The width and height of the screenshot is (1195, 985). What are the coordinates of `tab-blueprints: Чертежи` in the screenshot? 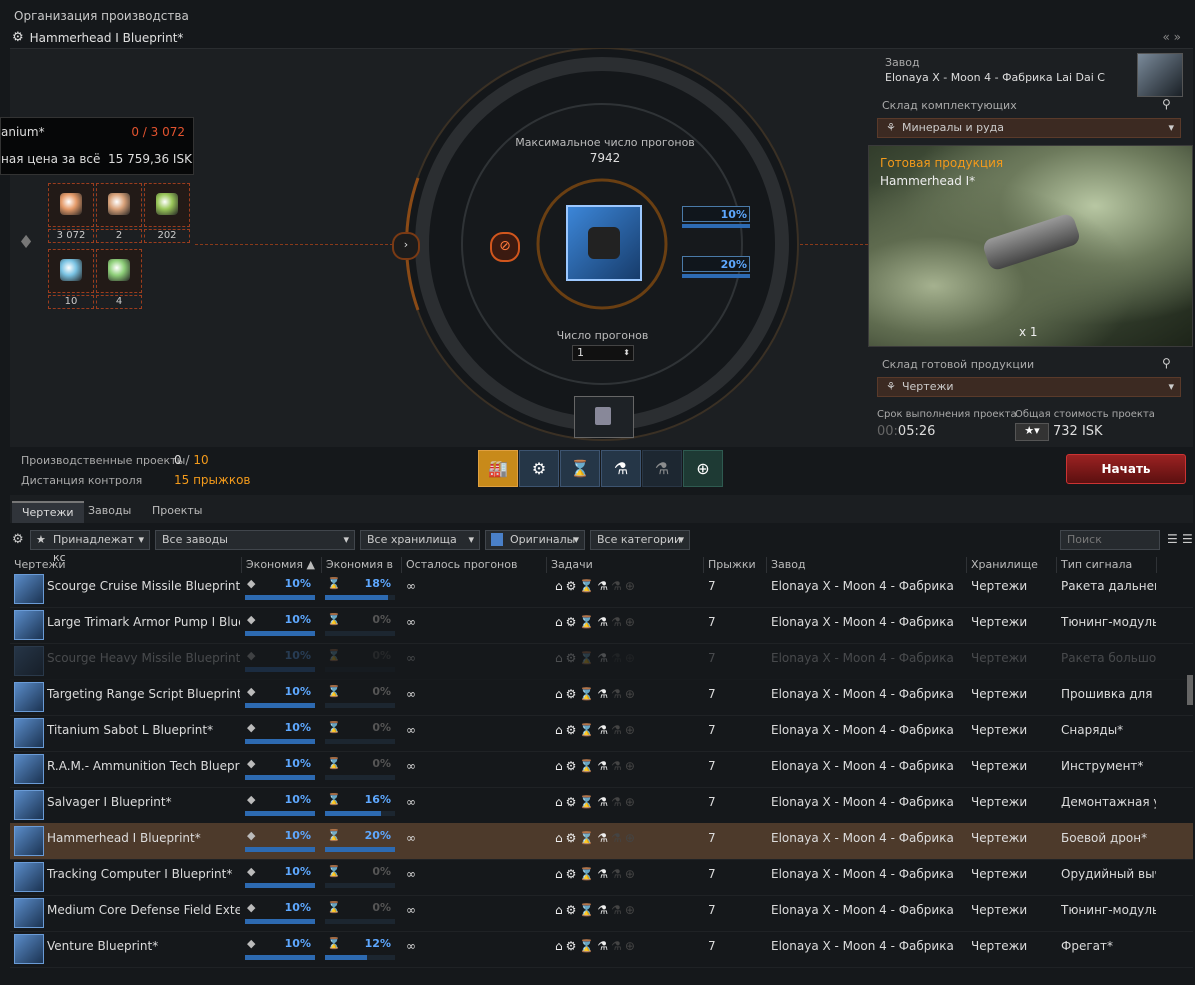 It's located at (48, 512).